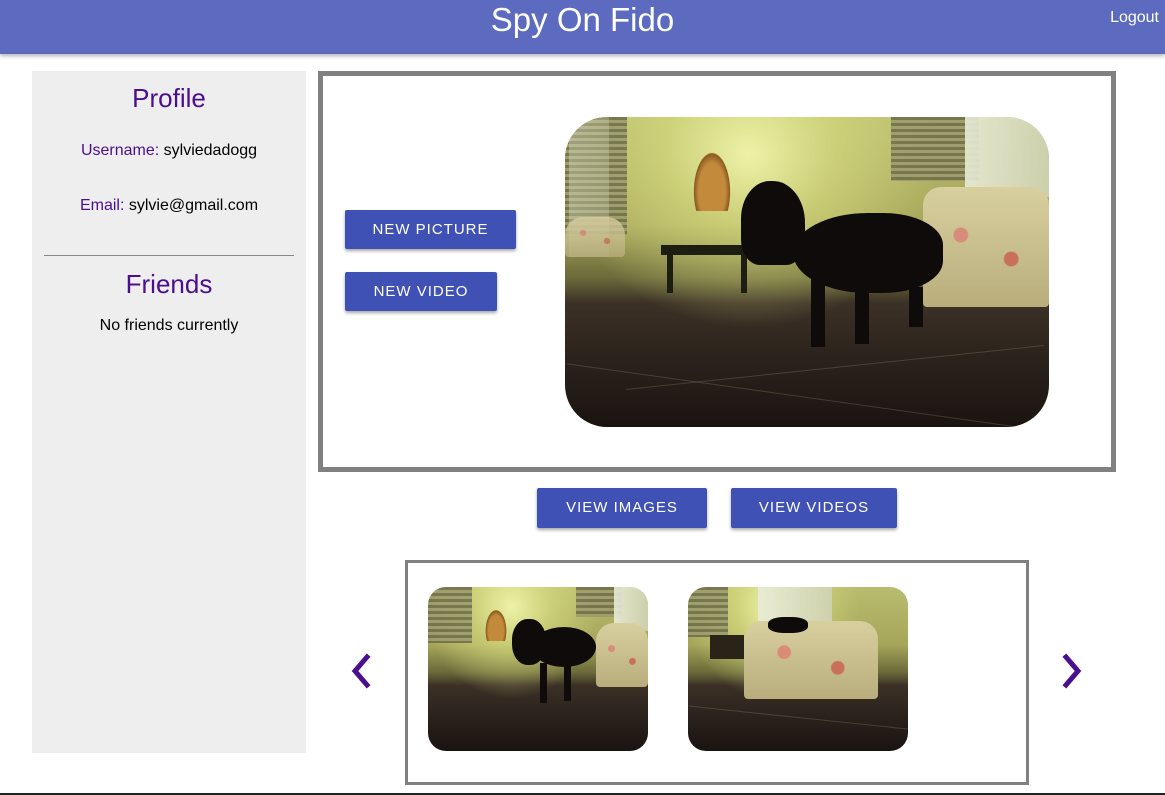 The height and width of the screenshot is (795, 1165). I want to click on sidebar-divider, so click(169, 255).